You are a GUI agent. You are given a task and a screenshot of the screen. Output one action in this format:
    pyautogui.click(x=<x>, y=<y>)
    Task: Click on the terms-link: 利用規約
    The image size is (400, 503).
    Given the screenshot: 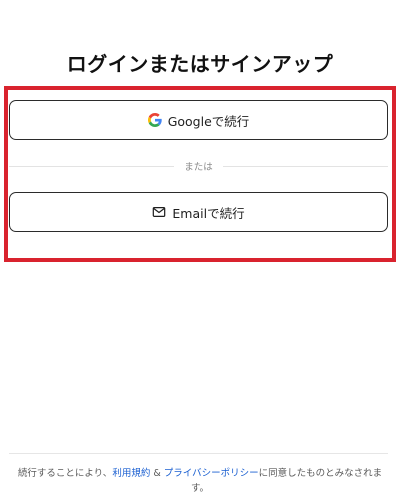 What is the action you would take?
    pyautogui.click(x=131, y=473)
    